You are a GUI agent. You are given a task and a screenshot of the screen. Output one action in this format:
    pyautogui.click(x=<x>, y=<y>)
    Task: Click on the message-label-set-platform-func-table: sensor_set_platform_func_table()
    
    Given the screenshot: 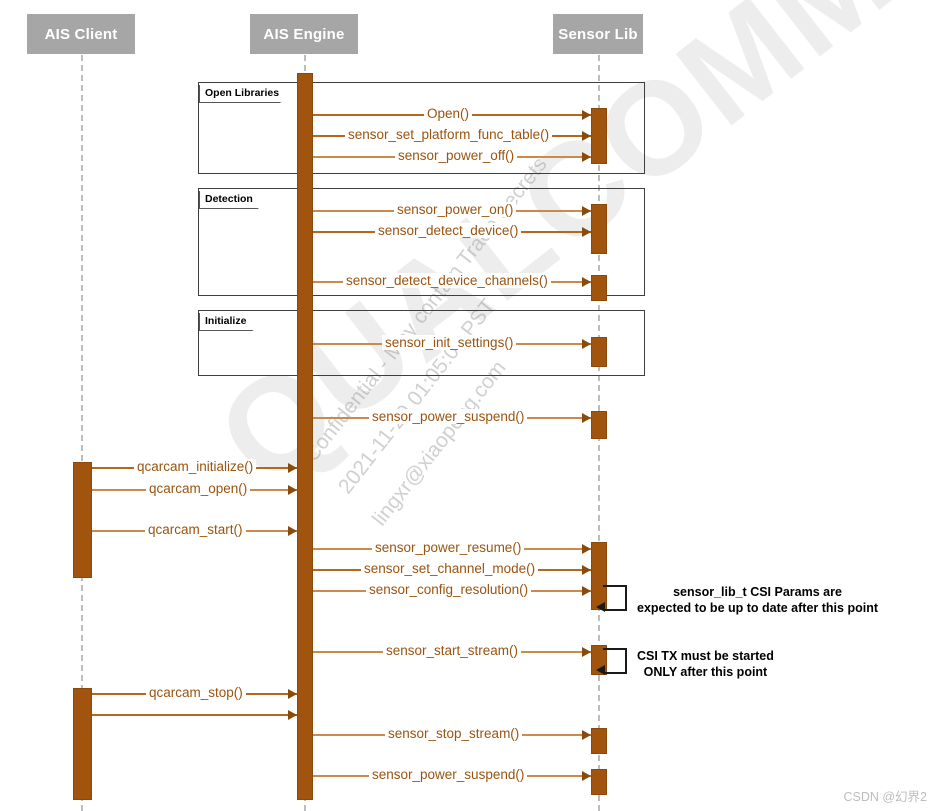 What is the action you would take?
    pyautogui.click(x=449, y=134)
    